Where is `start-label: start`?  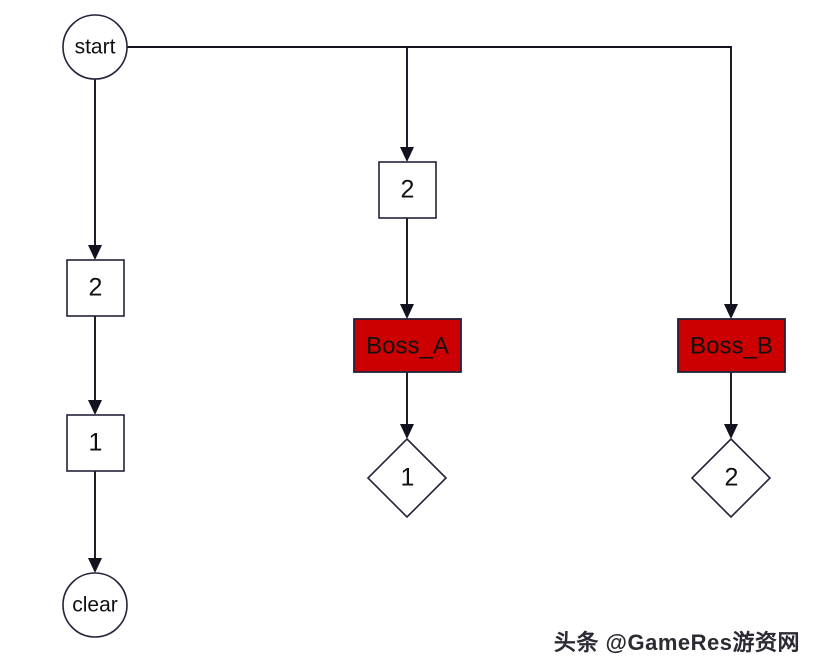 start-label: start is located at coordinates (95, 47).